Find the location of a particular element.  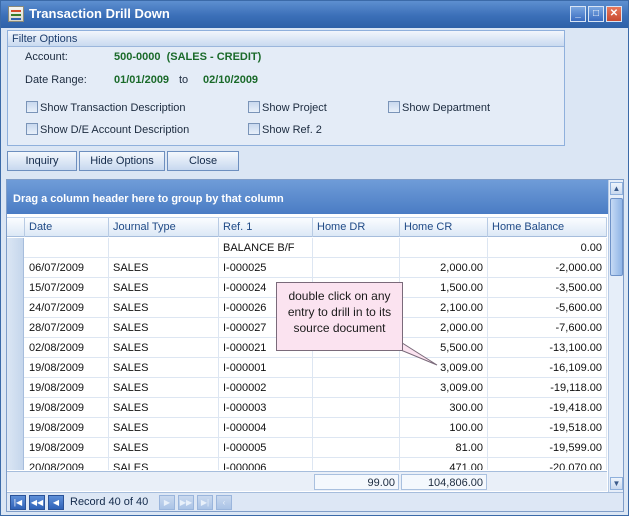

cell-home-cr: 2,000.00 is located at coordinates (444, 268).